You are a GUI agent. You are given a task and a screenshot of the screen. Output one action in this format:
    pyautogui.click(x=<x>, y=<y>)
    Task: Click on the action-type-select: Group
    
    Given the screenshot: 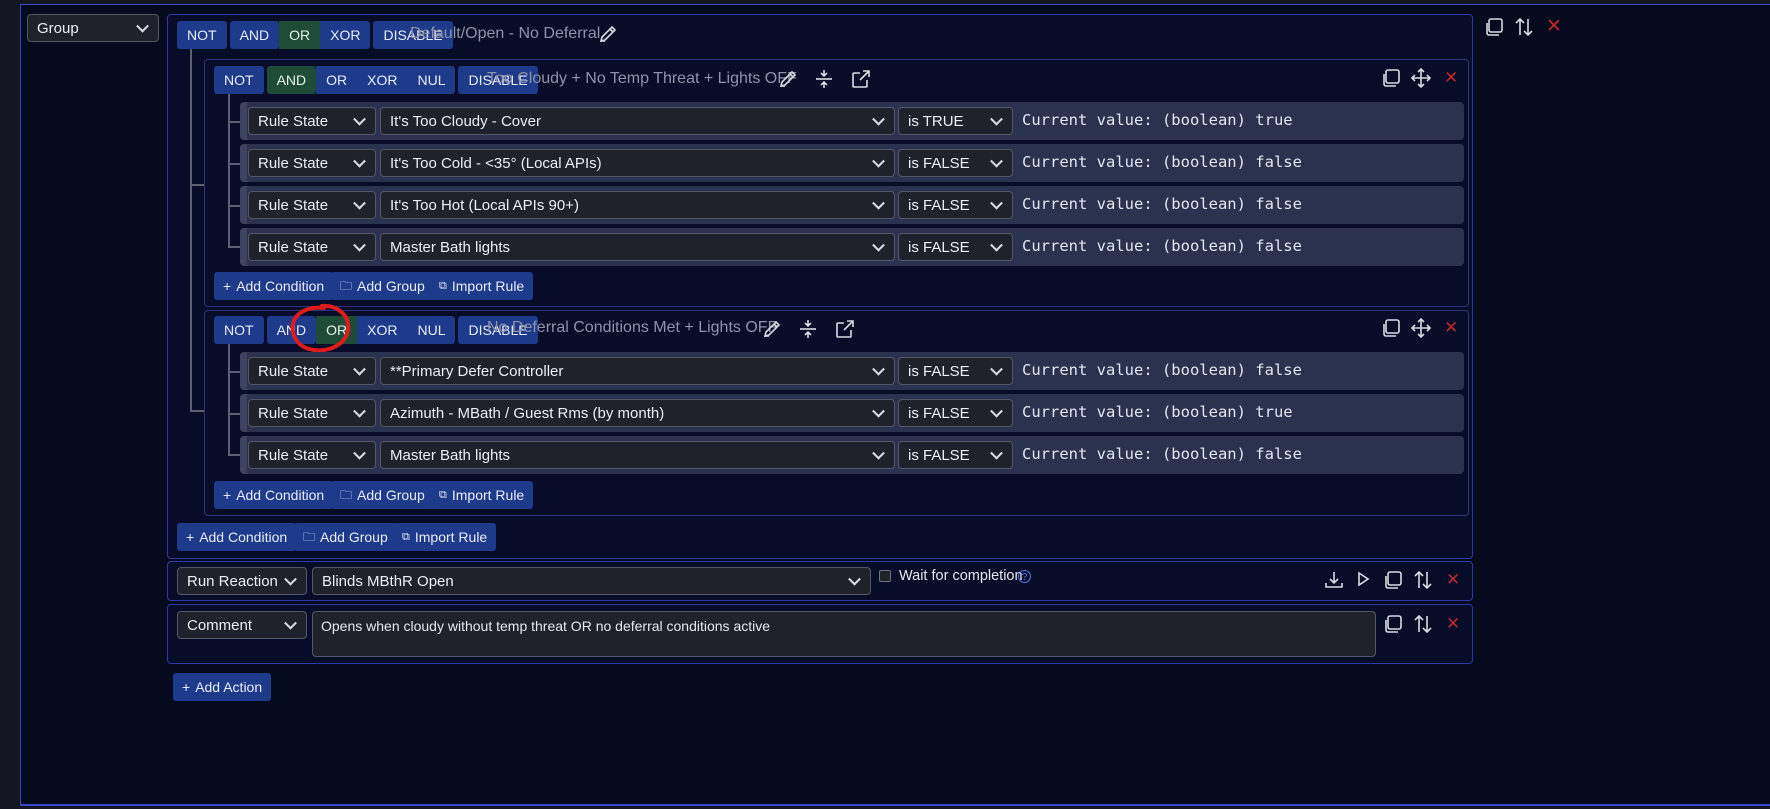 What is the action you would take?
    pyautogui.click(x=93, y=28)
    